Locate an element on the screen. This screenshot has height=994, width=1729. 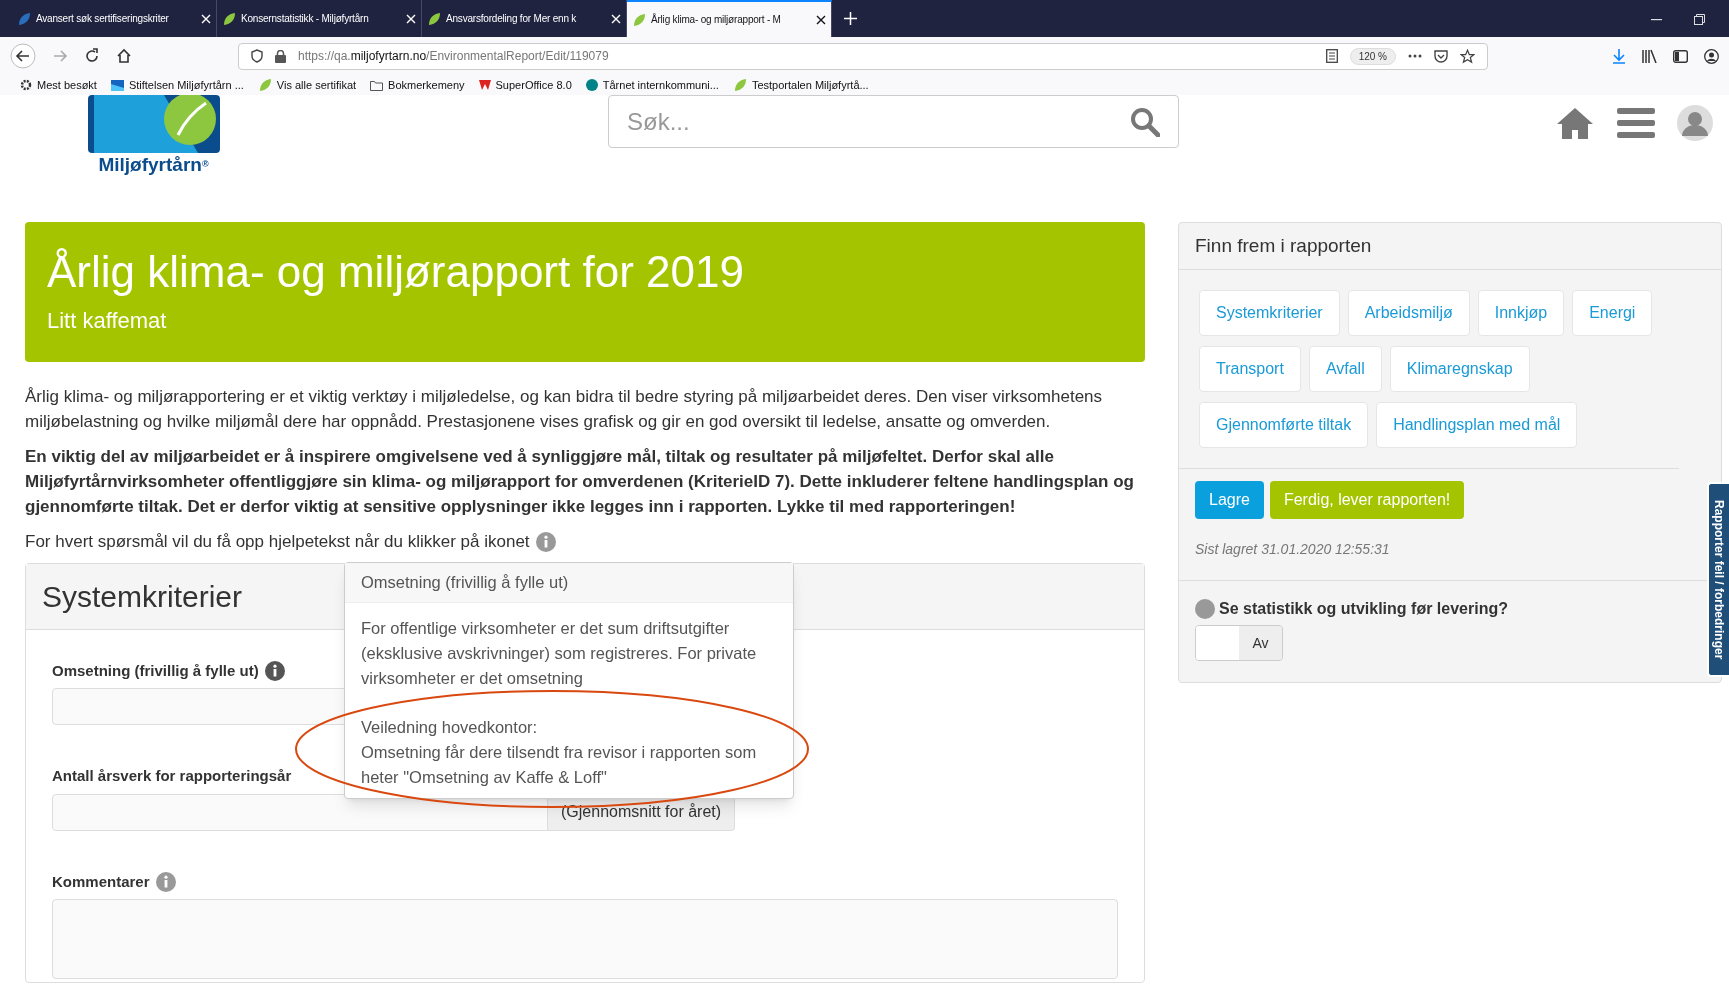
menu-icon is located at coordinates (1636, 123).